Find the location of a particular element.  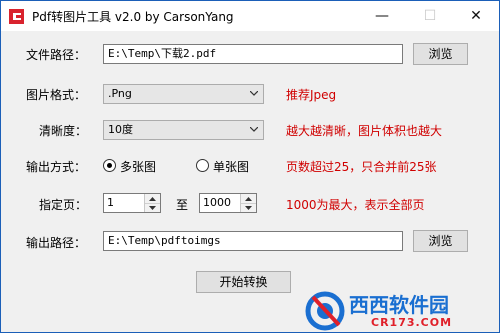

image-format-value: .Png is located at coordinates (120, 93).